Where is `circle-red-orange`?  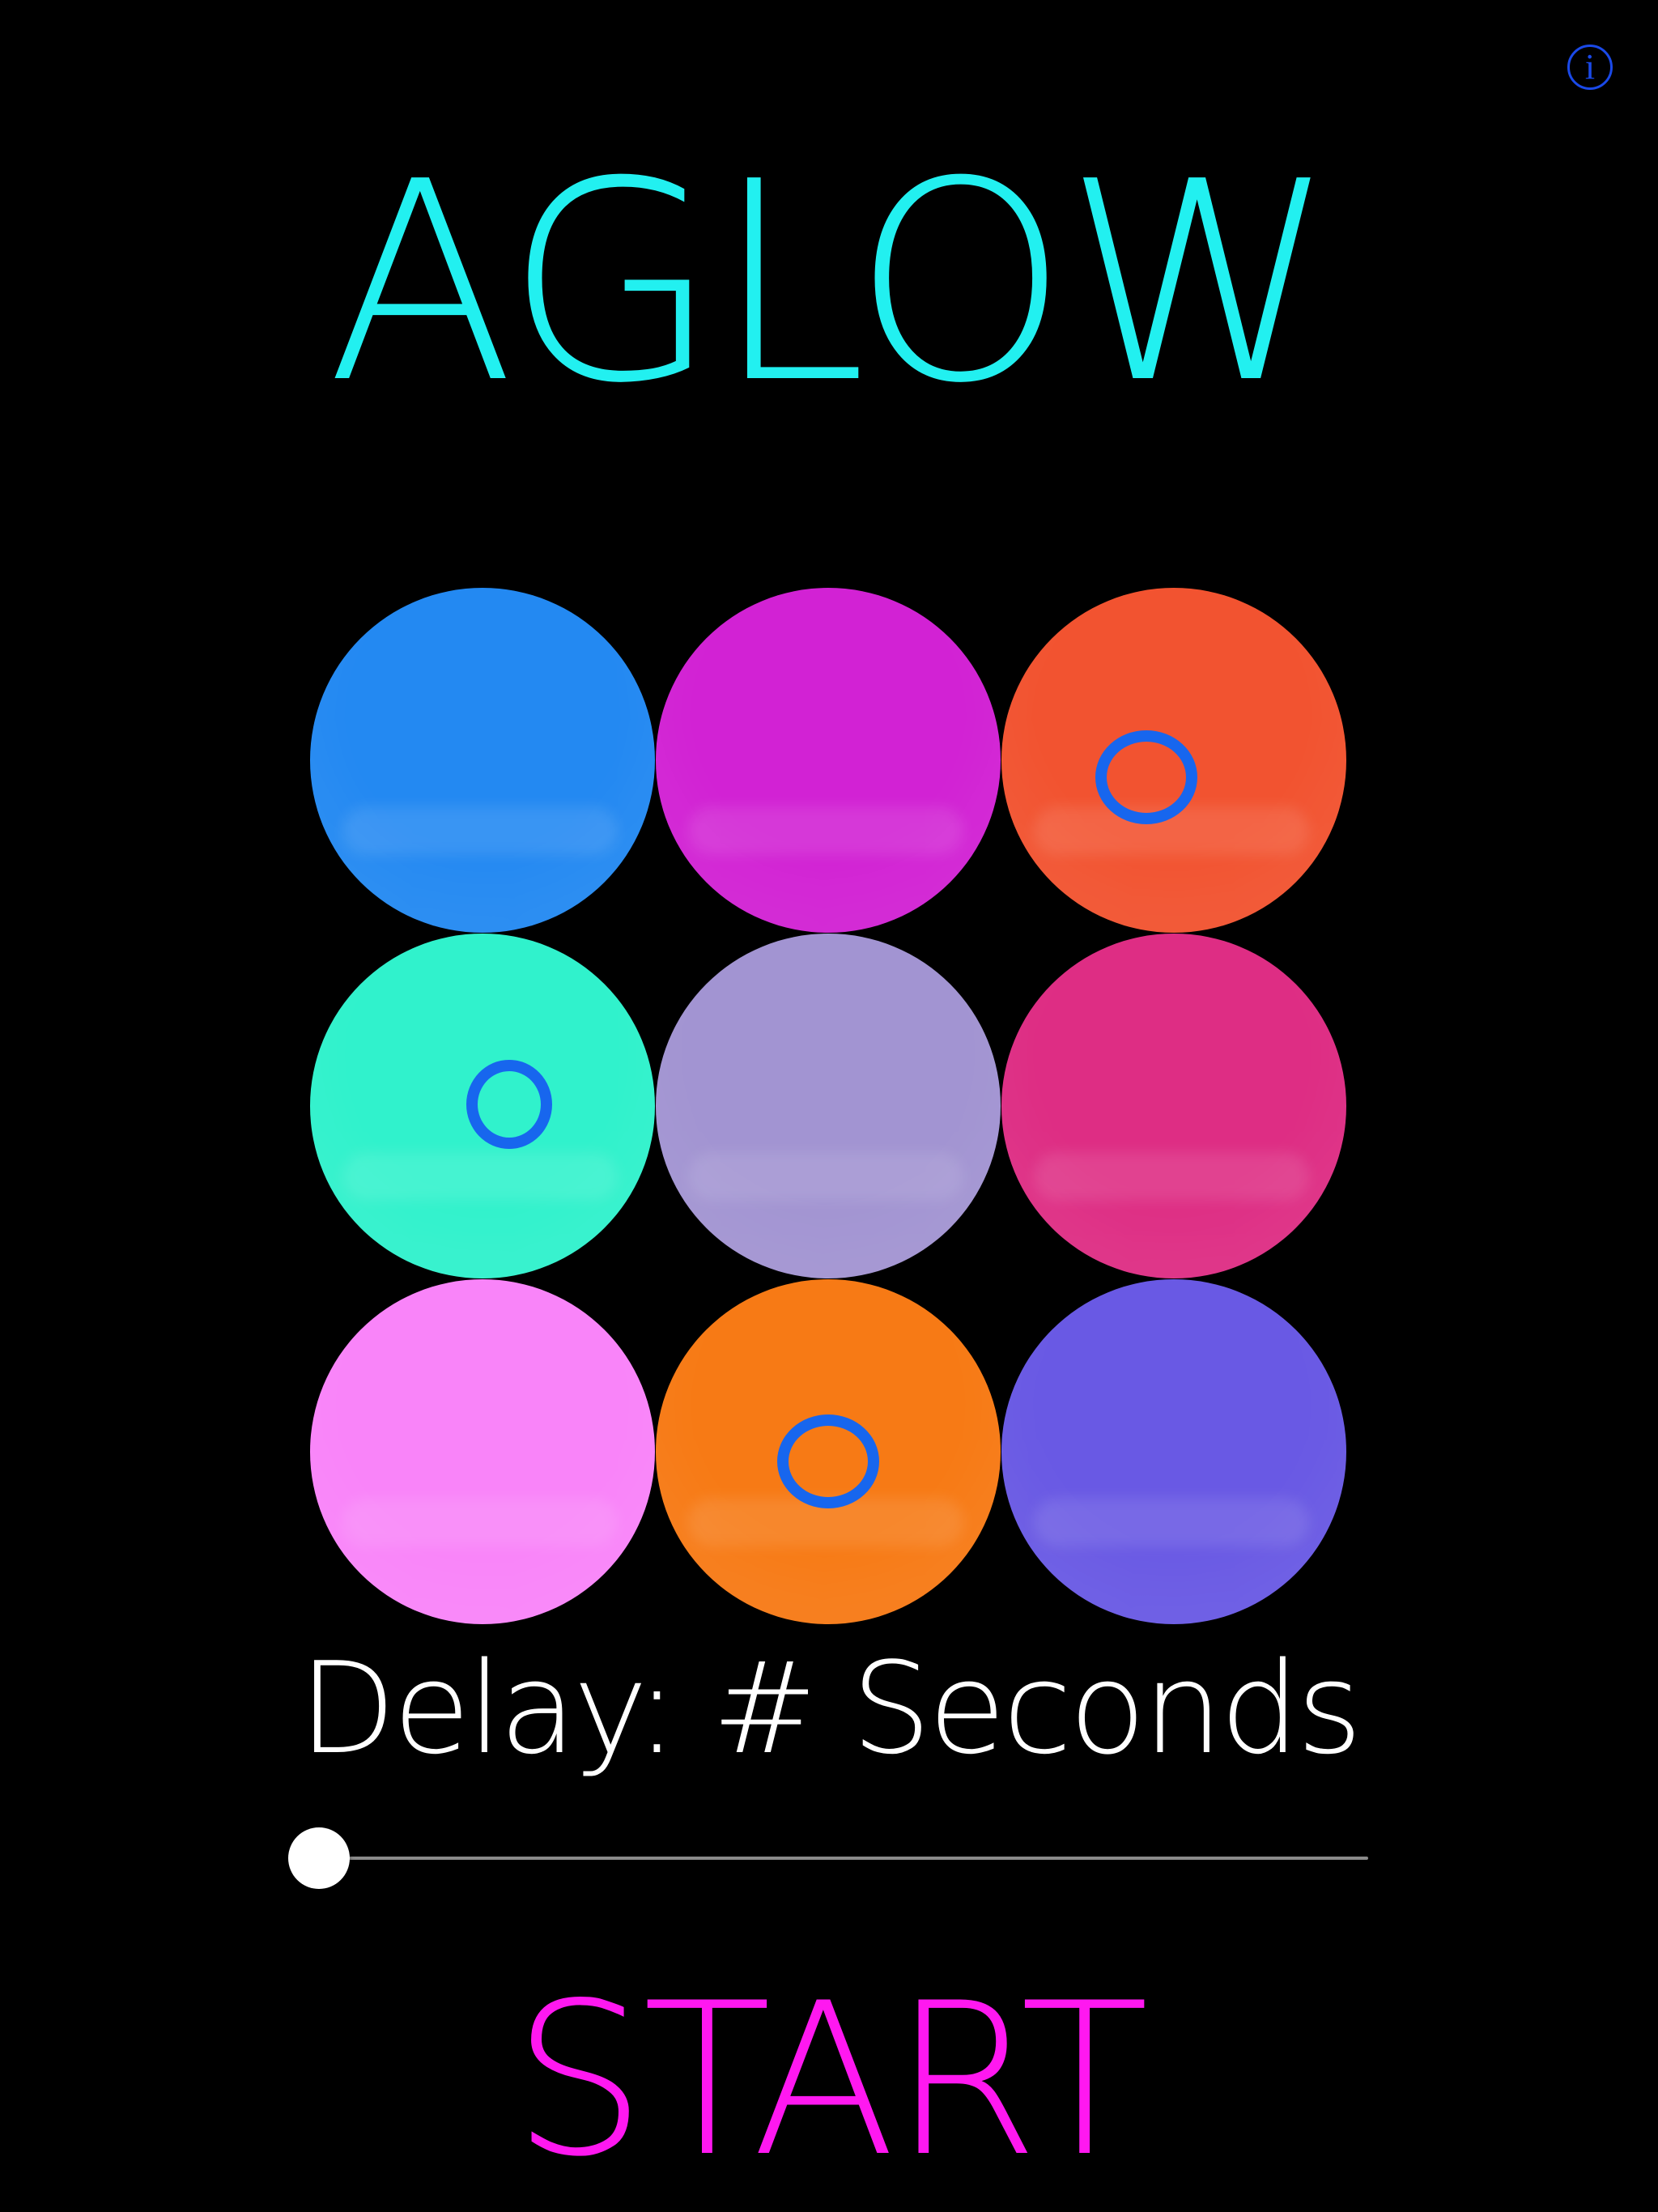 circle-red-orange is located at coordinates (1173, 761).